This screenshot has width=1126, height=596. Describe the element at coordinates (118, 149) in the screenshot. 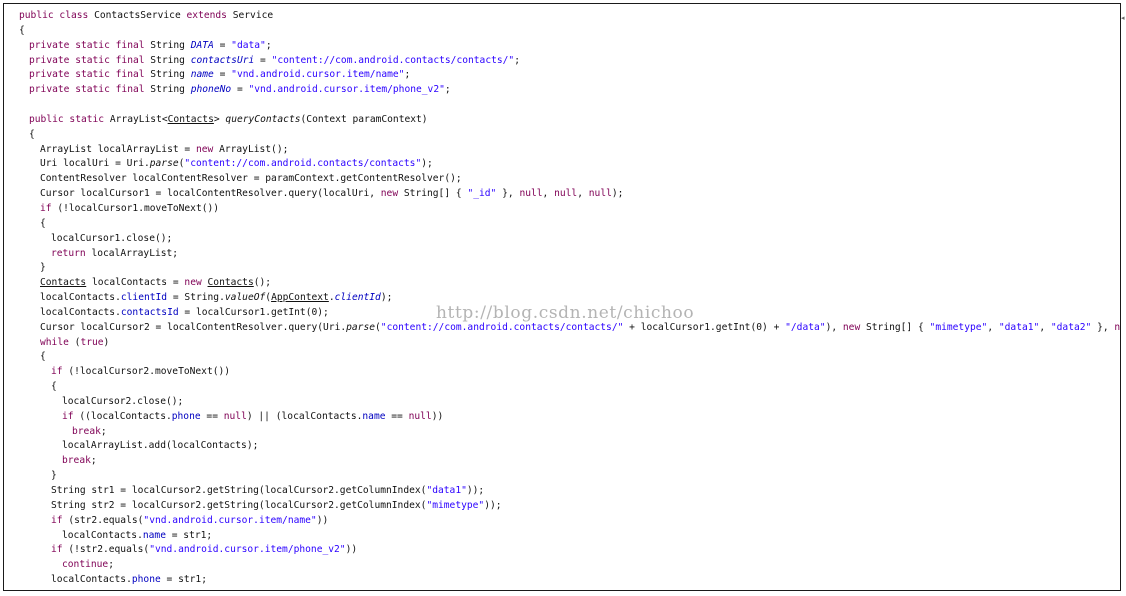

I see `code-token: ArrayList localArrayList =` at that location.